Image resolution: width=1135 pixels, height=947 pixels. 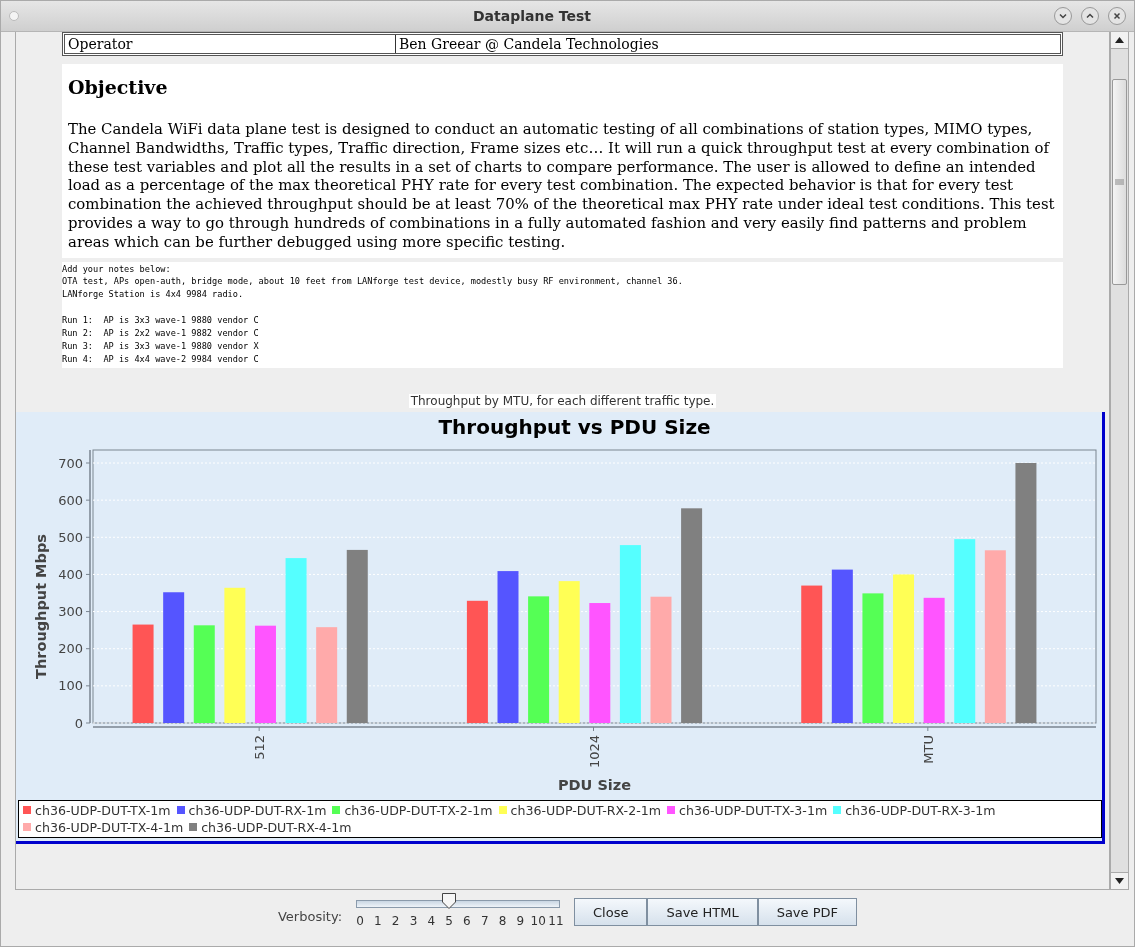 I want to click on vertical-scrollbar, so click(x=1119, y=461).